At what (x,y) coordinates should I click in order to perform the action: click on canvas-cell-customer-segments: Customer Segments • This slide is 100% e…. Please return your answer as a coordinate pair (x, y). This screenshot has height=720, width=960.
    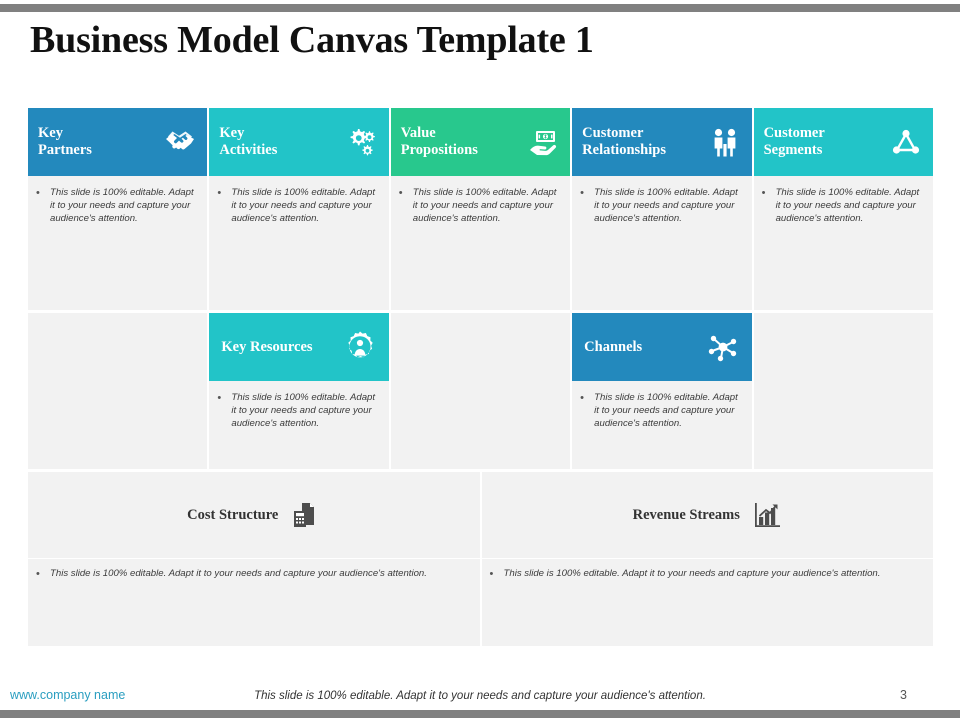
    Looking at the image, I should click on (843, 209).